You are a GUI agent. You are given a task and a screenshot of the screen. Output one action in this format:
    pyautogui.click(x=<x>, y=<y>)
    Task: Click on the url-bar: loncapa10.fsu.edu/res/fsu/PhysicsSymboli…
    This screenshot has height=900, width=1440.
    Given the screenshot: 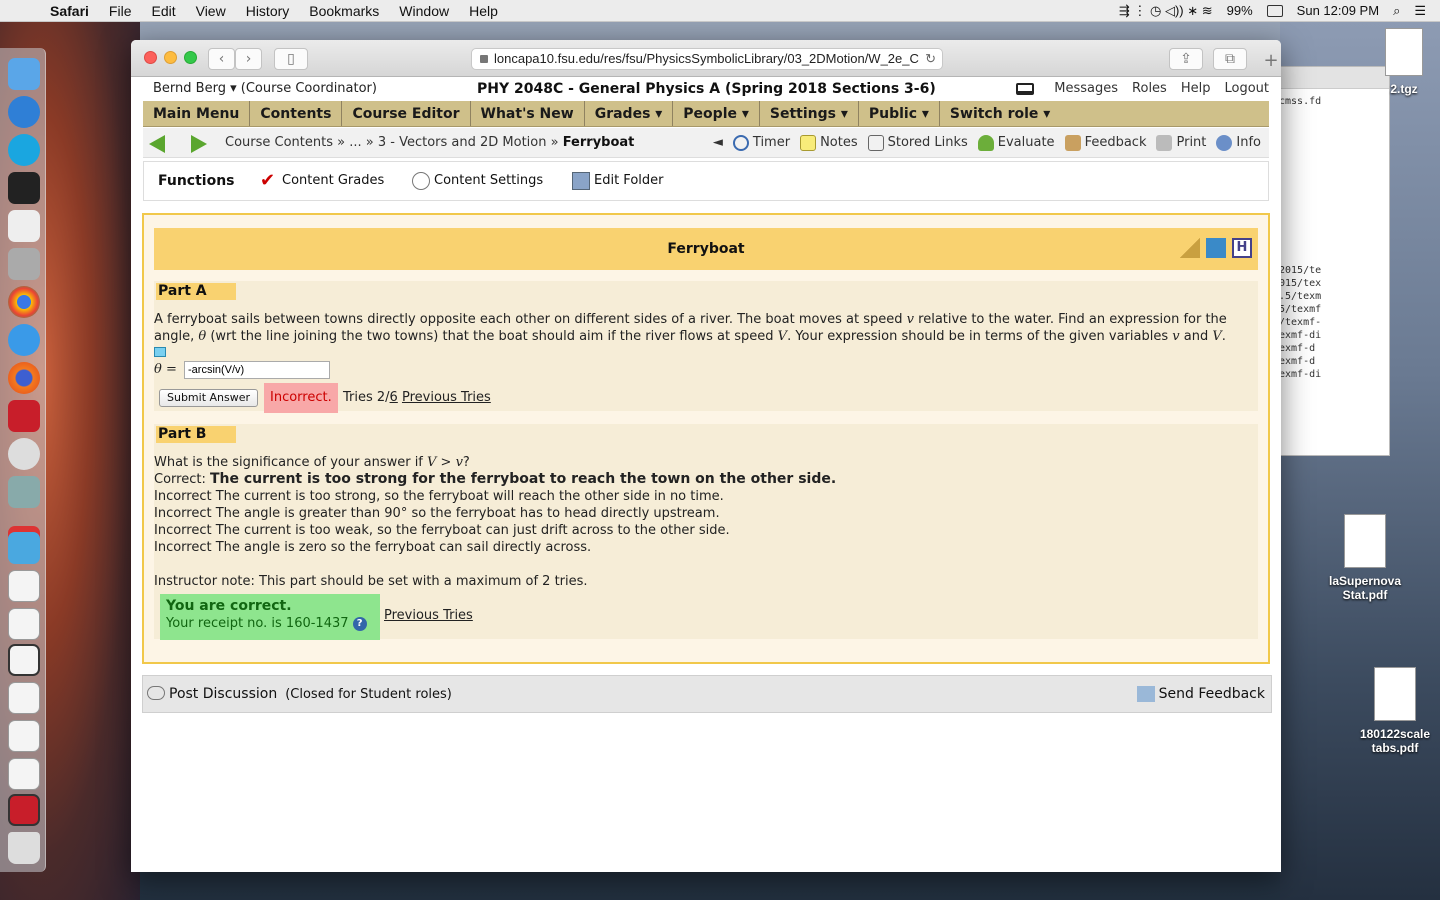 What is the action you would take?
    pyautogui.click(x=707, y=59)
    